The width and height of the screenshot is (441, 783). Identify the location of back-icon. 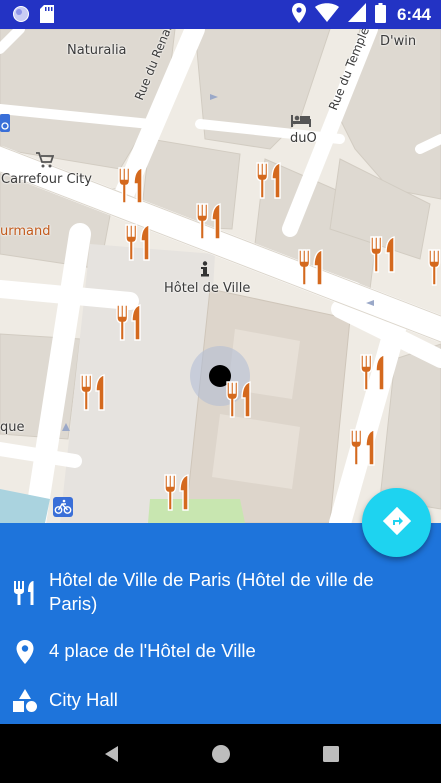
(112, 754).